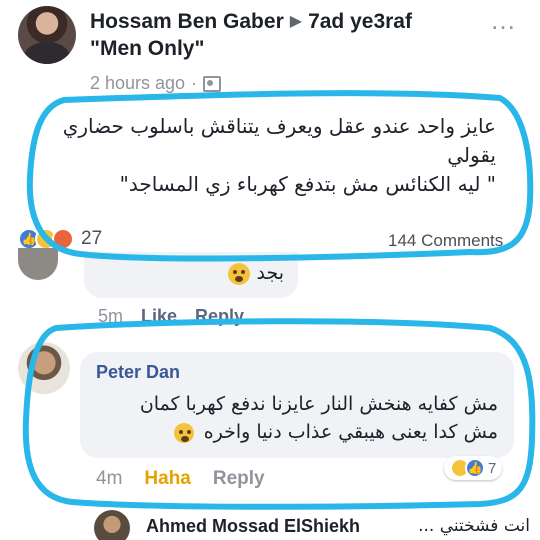 This screenshot has width=540, height=540. Describe the element at coordinates (159, 316) in the screenshot. I see `like-button: Like` at that location.